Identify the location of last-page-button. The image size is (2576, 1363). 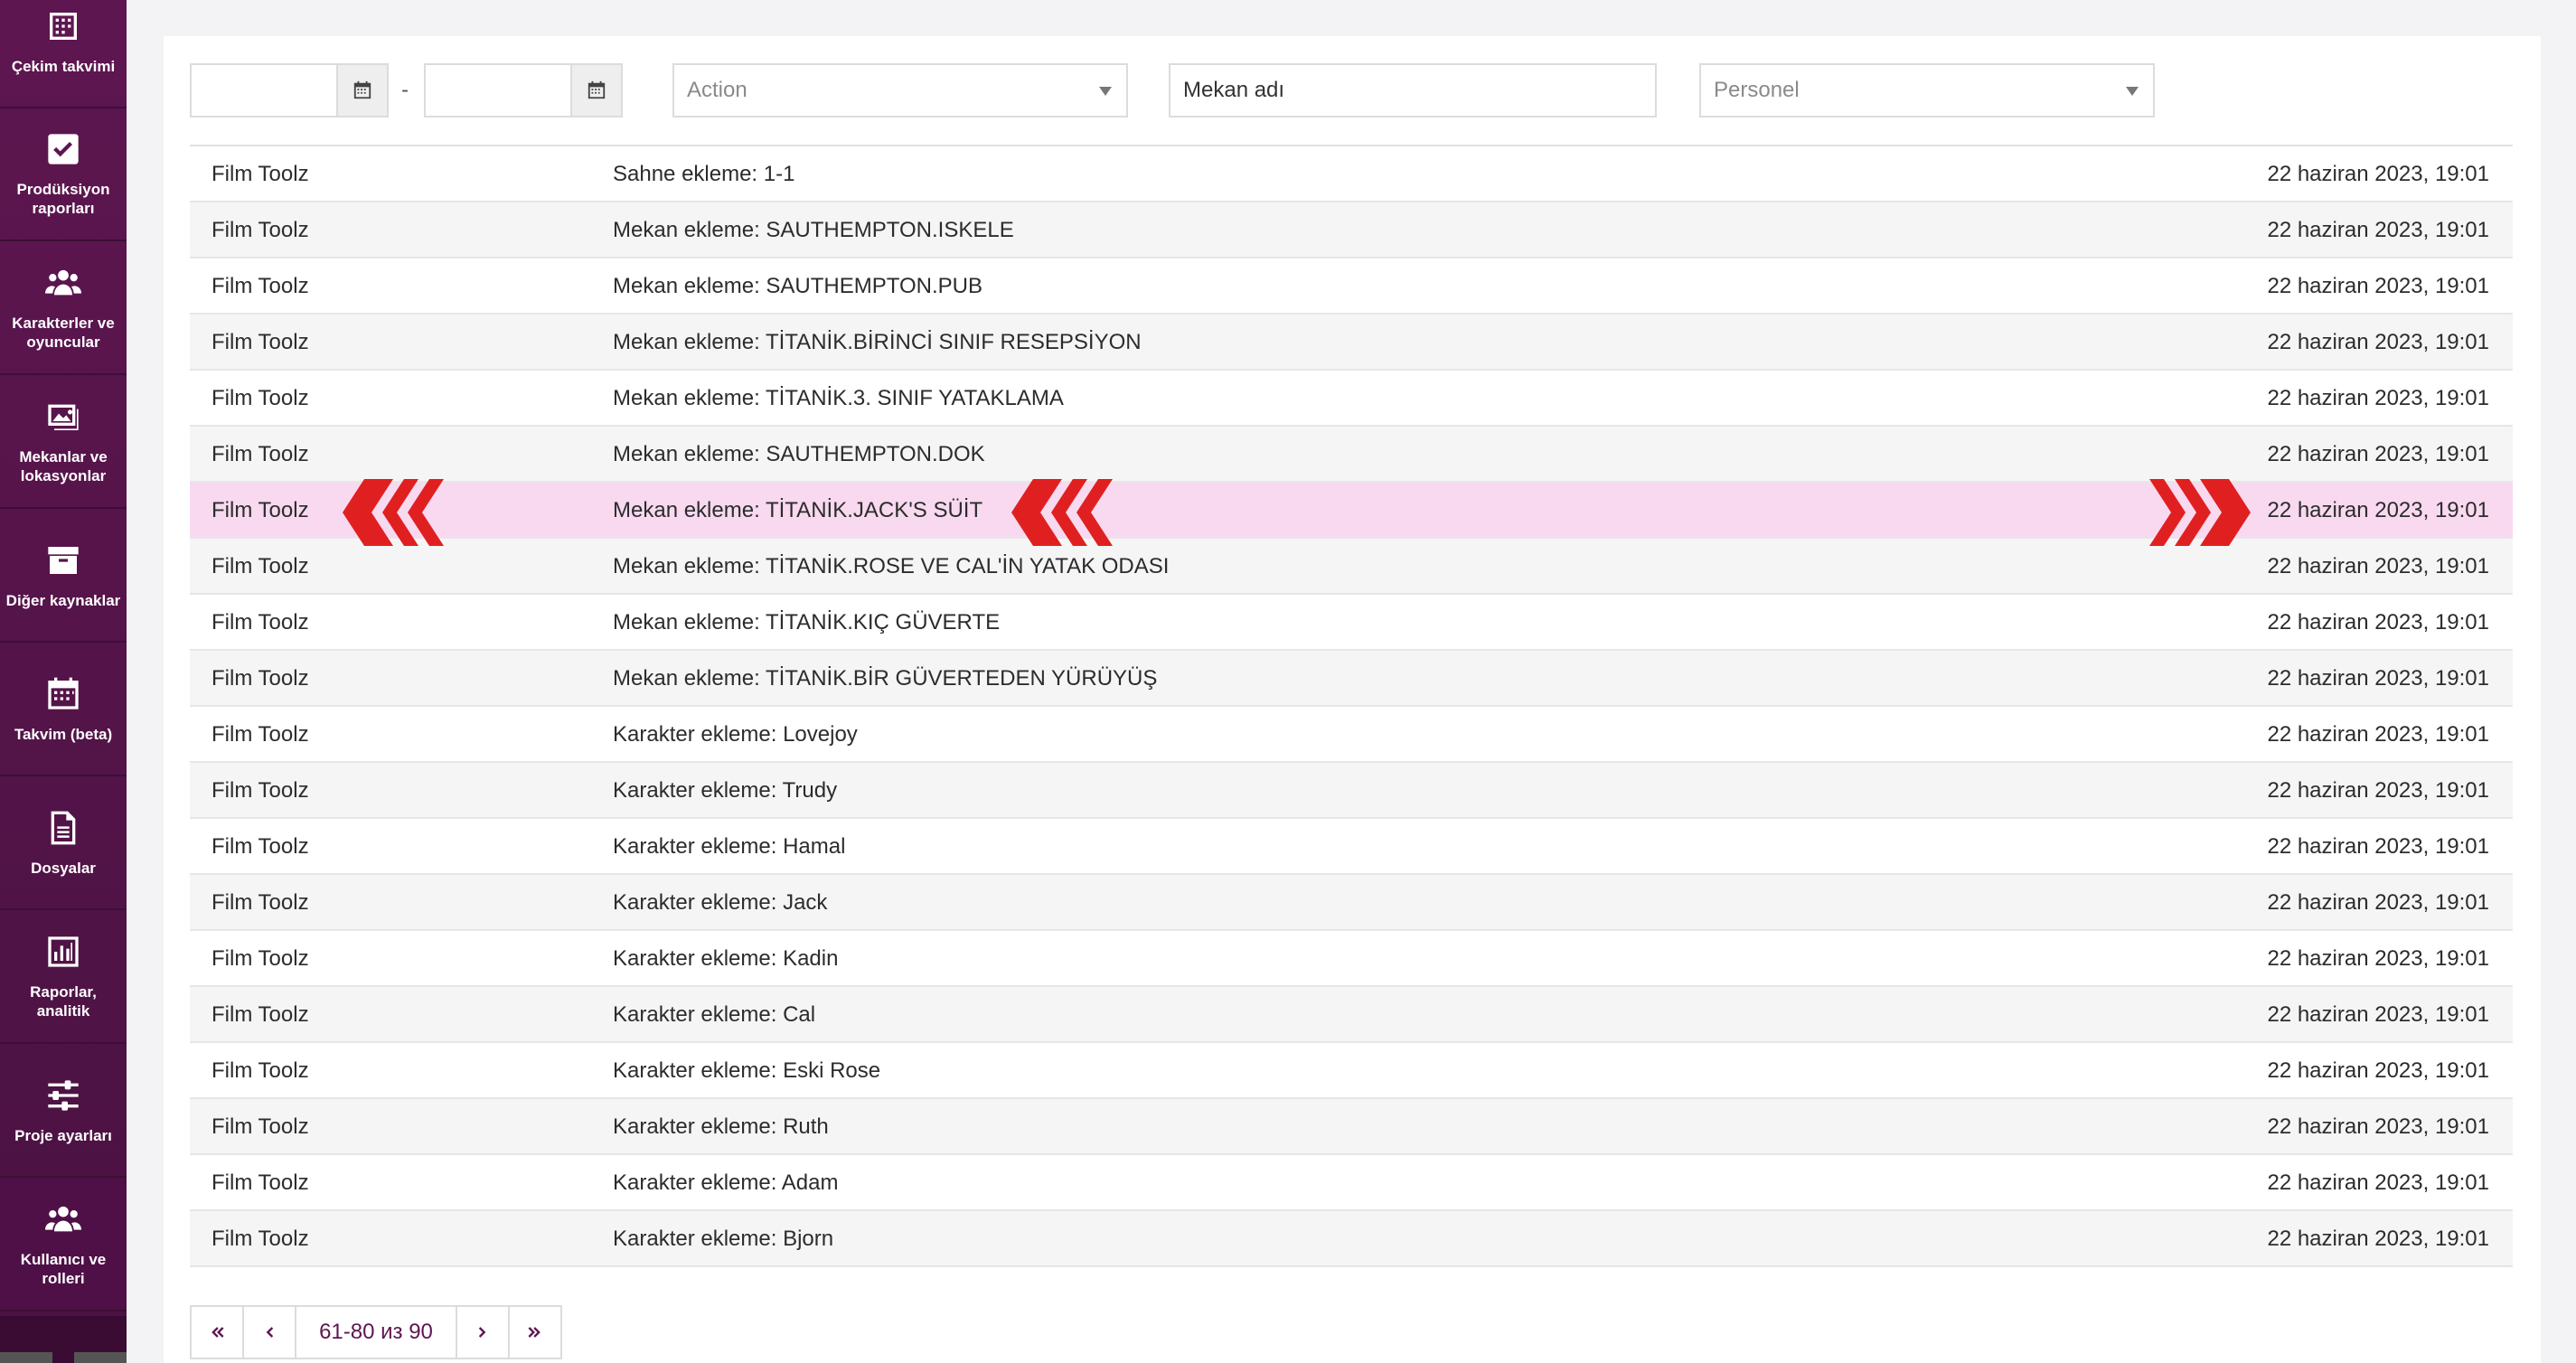
(535, 1332).